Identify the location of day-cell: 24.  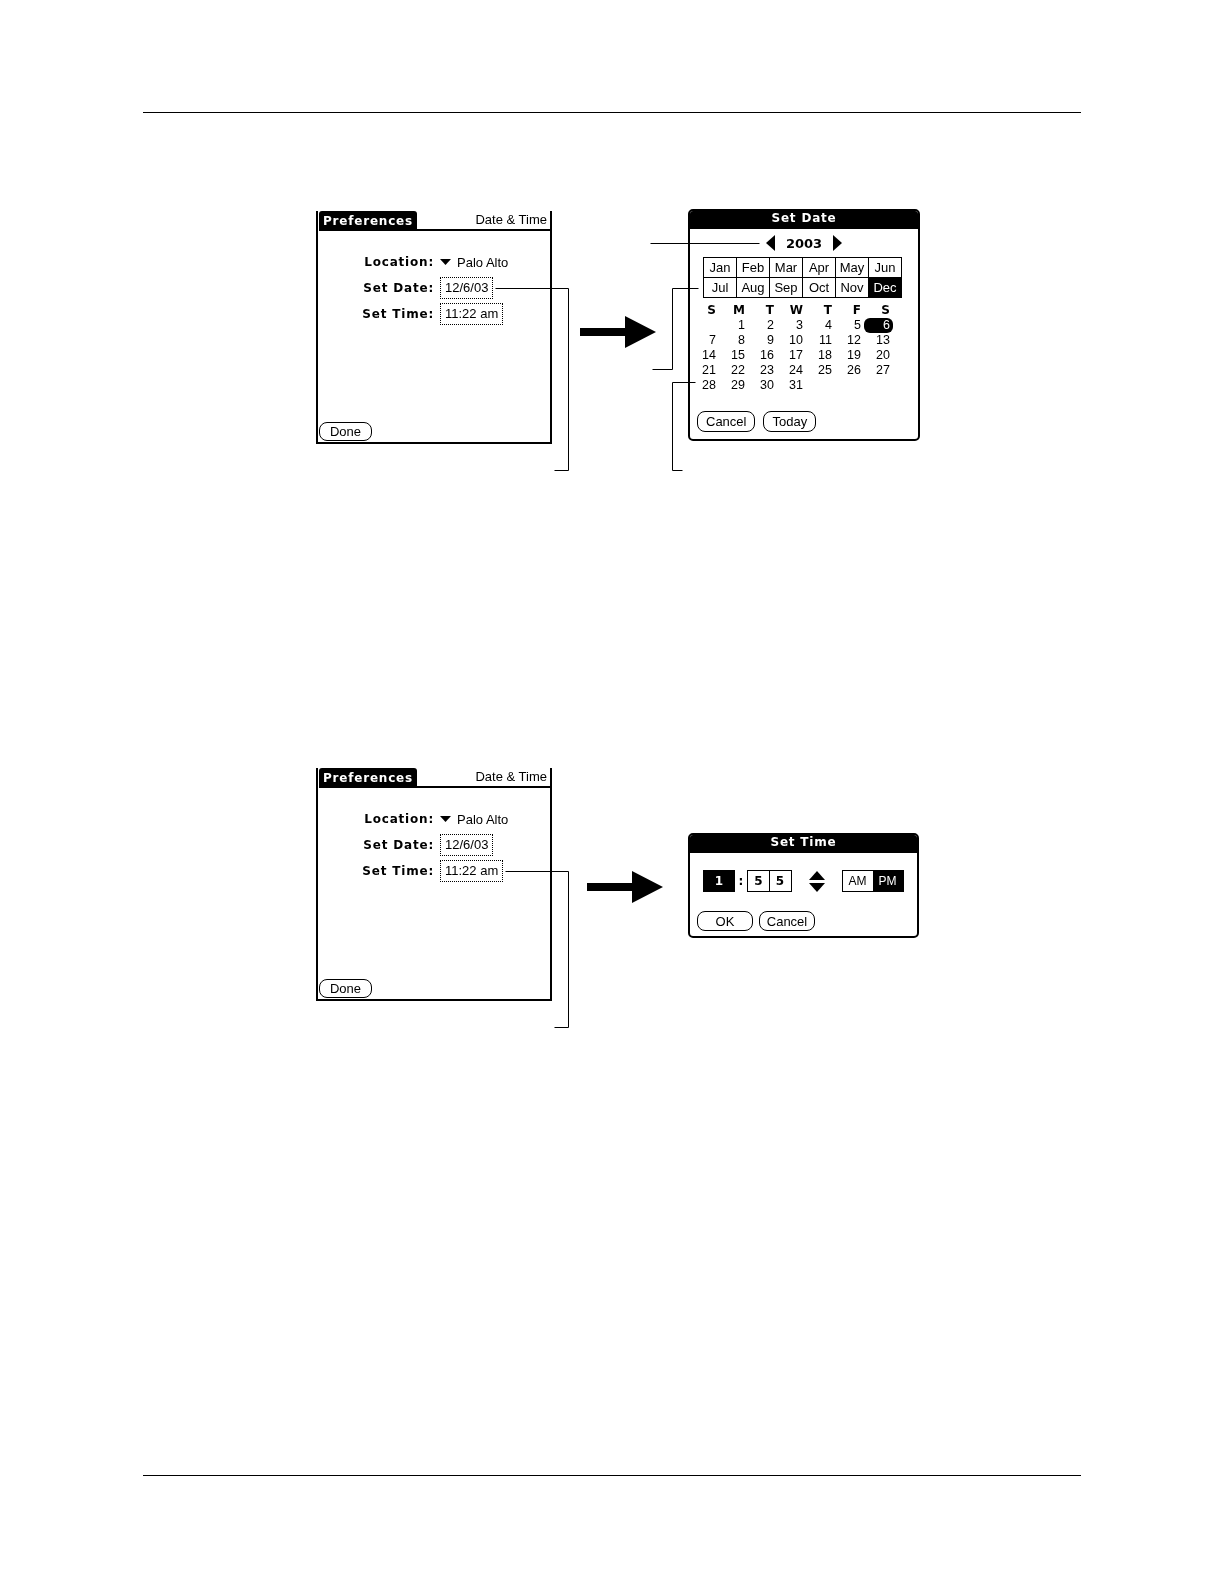
(791, 370).